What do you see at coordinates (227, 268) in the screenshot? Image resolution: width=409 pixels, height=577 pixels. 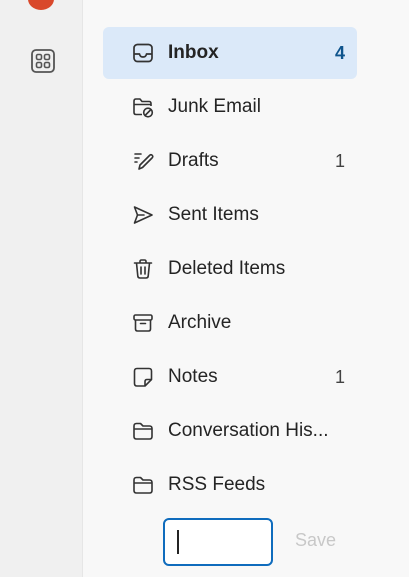 I see `folder-label: Deleted Items` at bounding box center [227, 268].